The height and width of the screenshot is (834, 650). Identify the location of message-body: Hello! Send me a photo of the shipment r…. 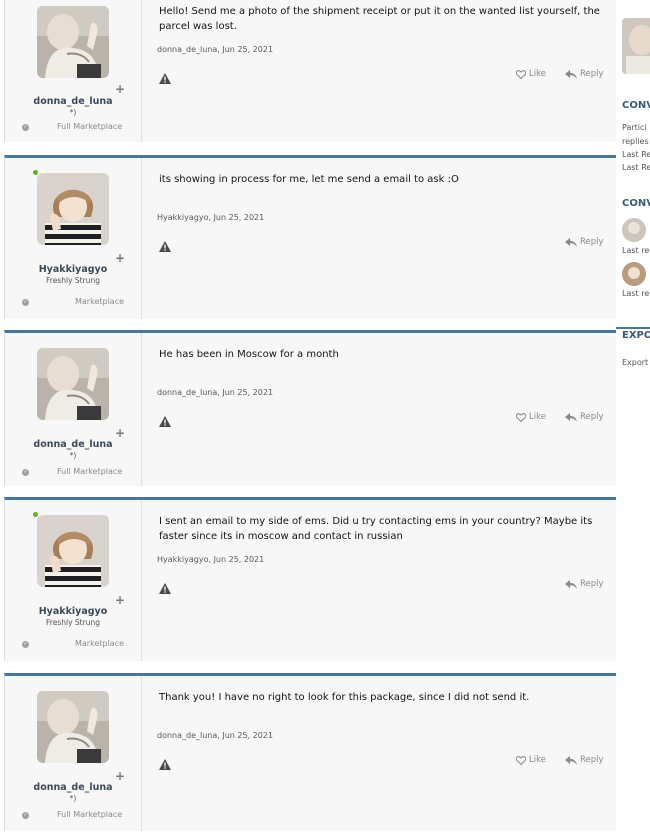
(379, 19).